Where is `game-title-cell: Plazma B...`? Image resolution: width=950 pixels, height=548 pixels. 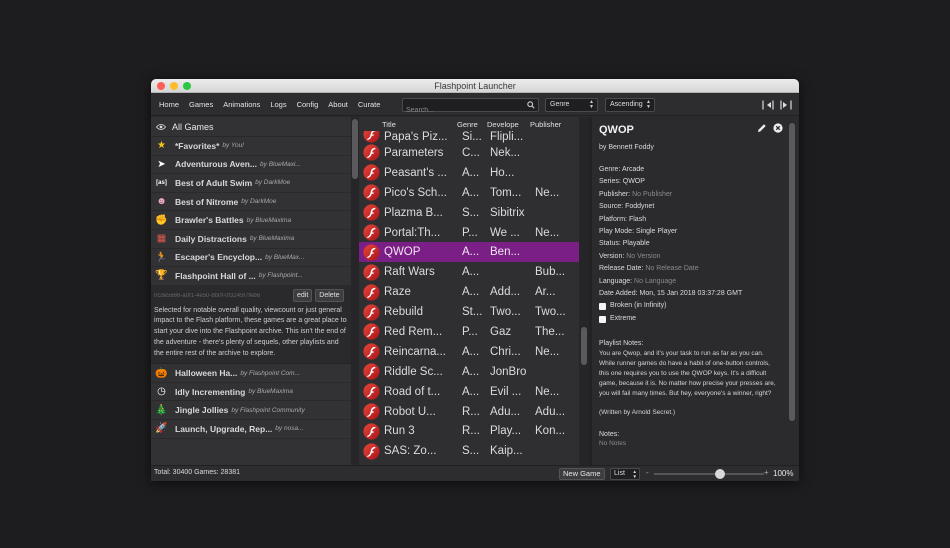 game-title-cell: Plazma B... is located at coordinates (413, 212).